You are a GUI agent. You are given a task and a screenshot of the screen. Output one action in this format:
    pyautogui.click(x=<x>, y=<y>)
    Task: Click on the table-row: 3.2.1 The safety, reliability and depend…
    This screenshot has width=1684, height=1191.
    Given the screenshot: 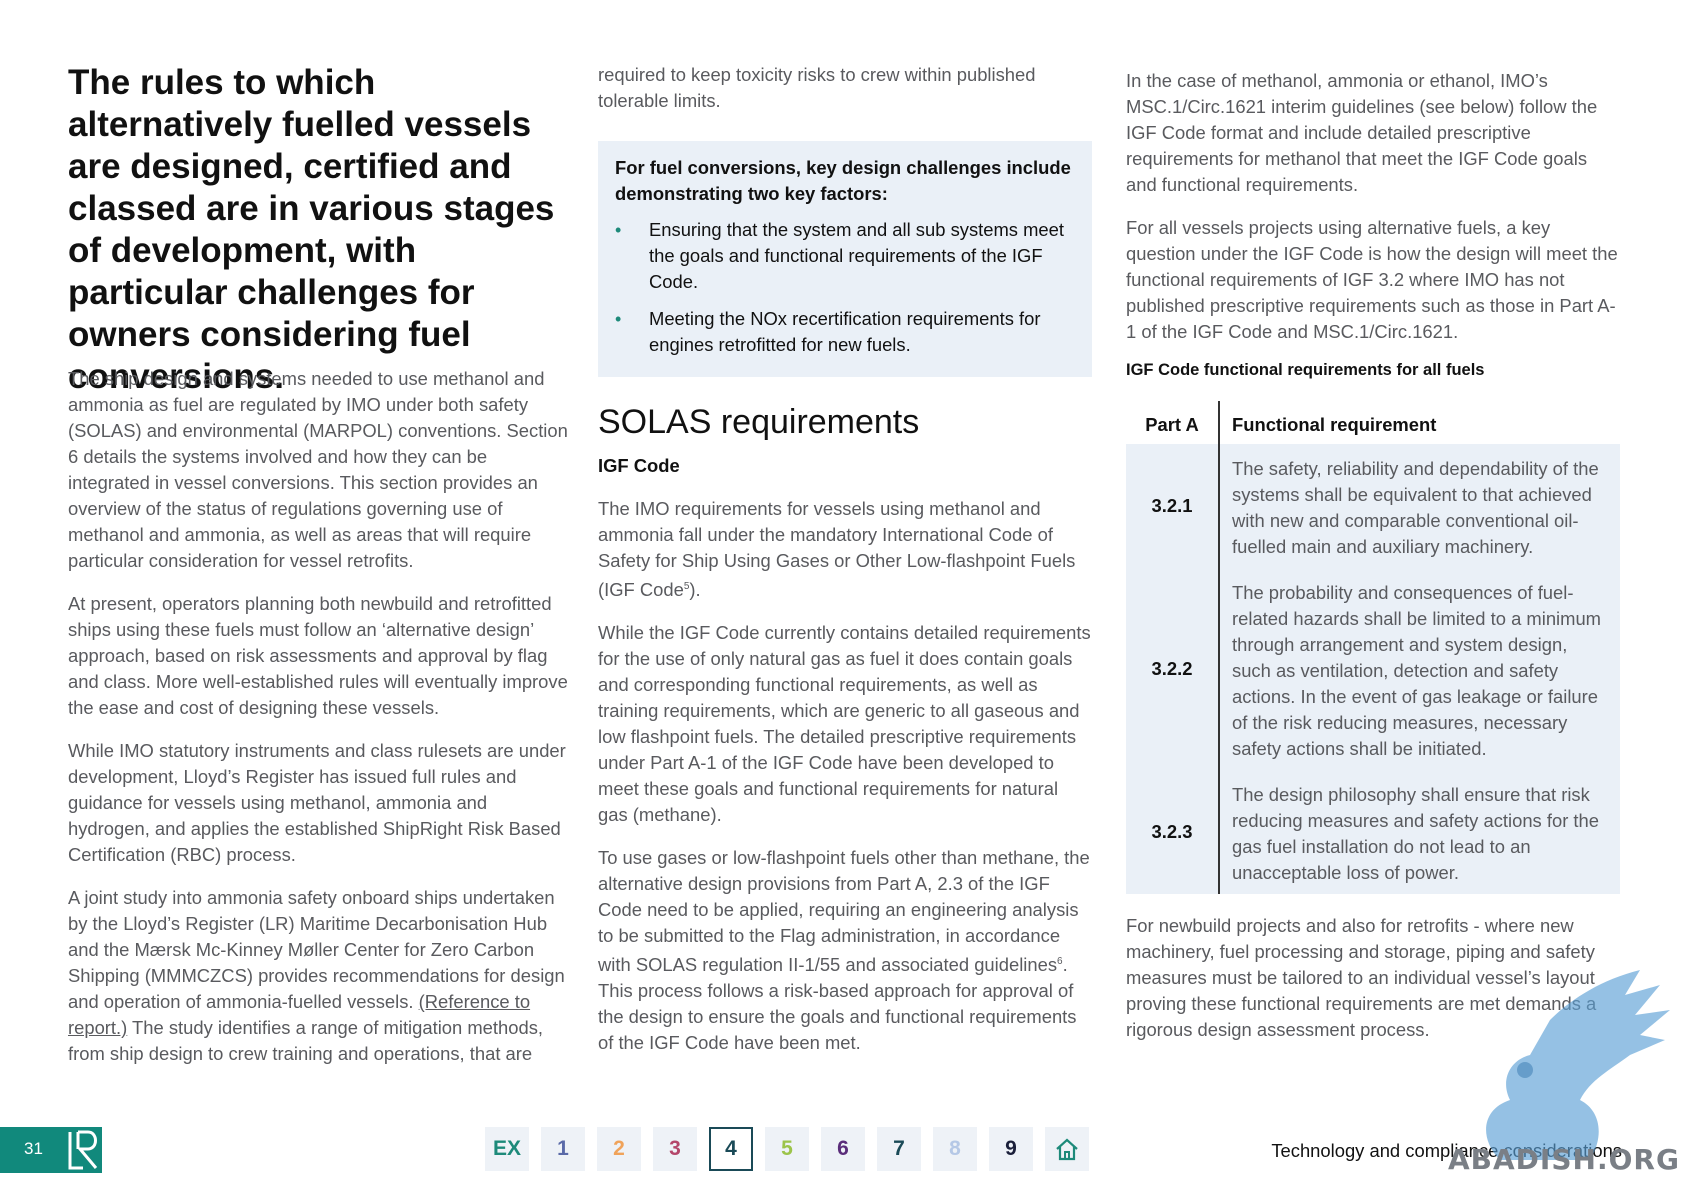 What is the action you would take?
    pyautogui.click(x=1373, y=506)
    